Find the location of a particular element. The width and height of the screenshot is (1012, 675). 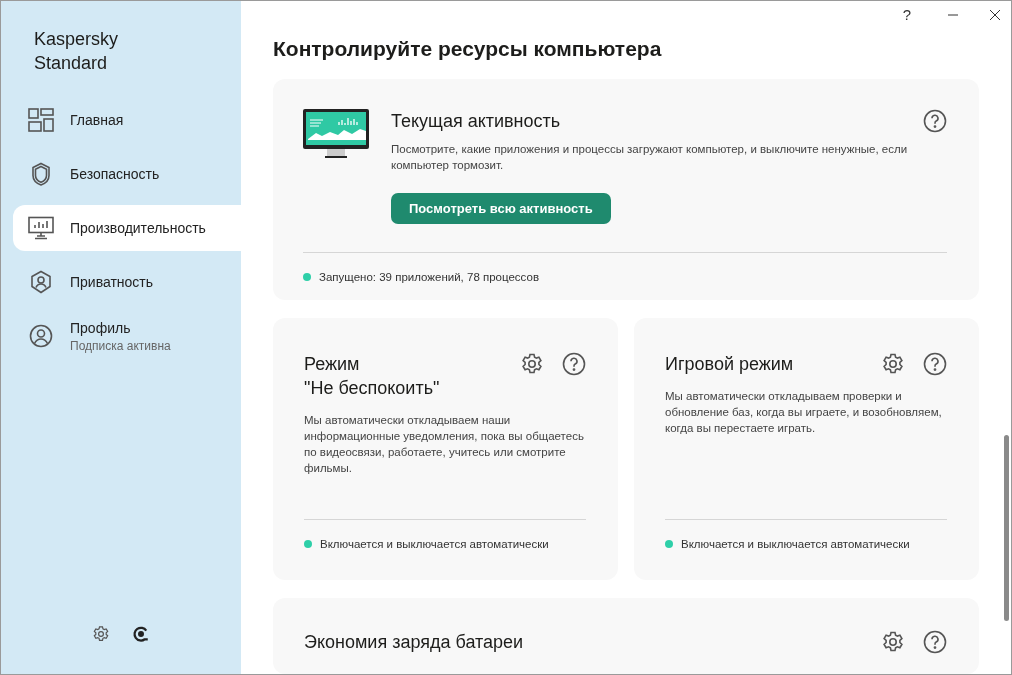

shield-person-icon is located at coordinates (41, 282).